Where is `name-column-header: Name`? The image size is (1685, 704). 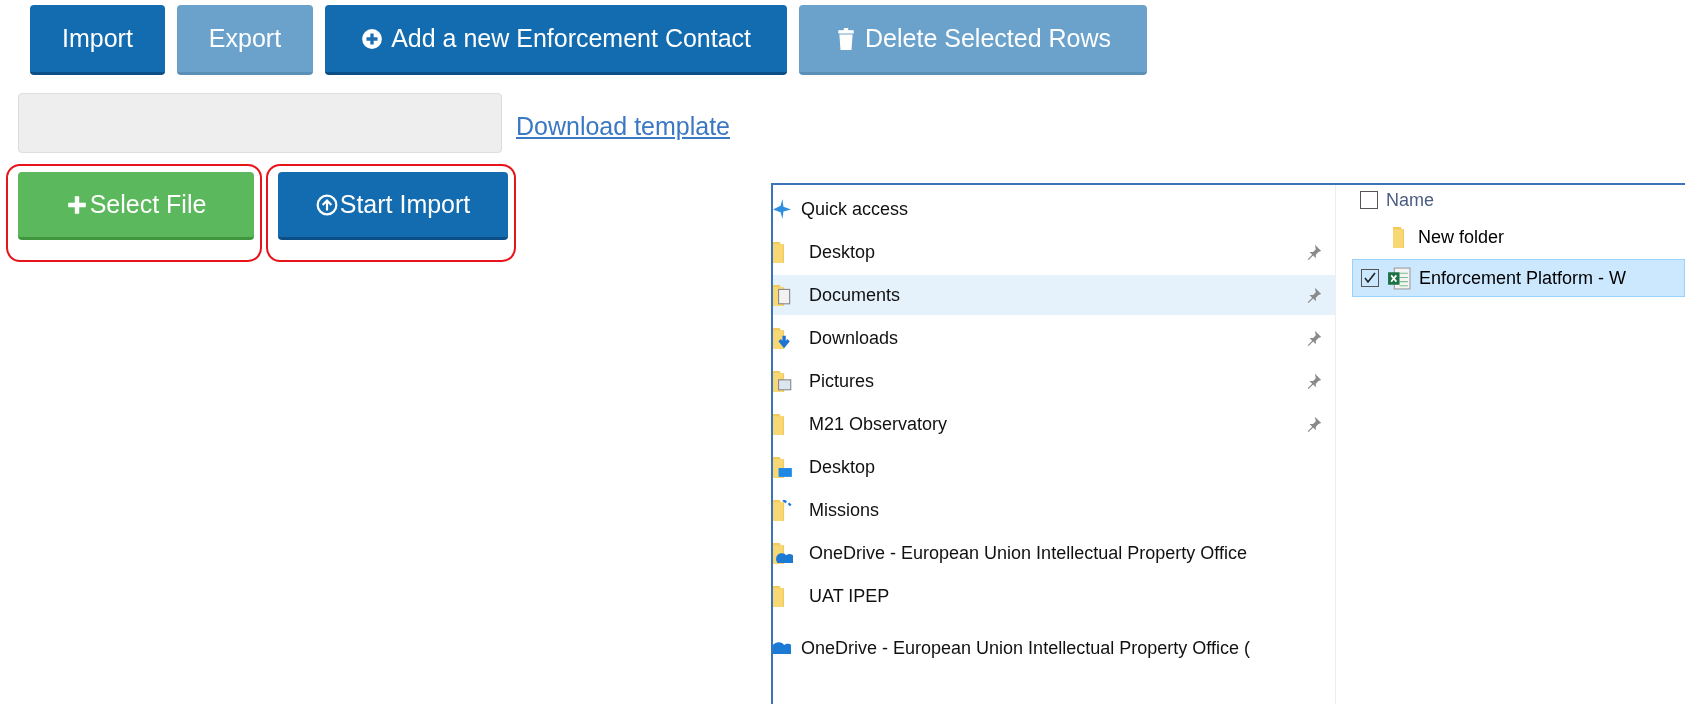 name-column-header: Name is located at coordinates (1410, 200).